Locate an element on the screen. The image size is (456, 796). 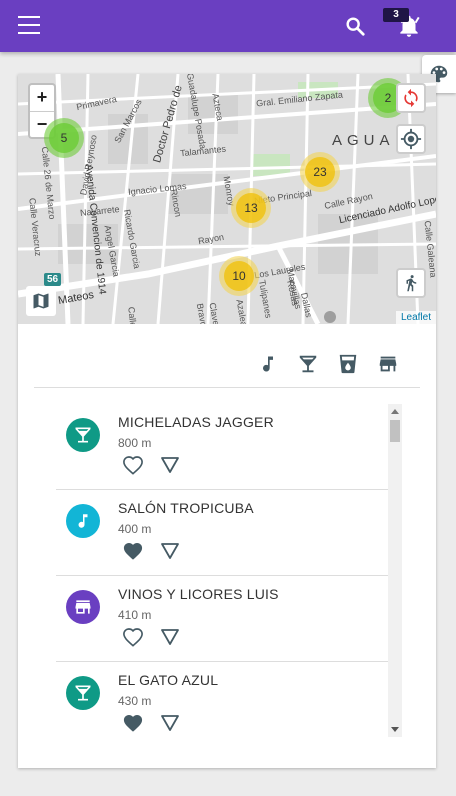
refresh-icon is located at coordinates (411, 98).